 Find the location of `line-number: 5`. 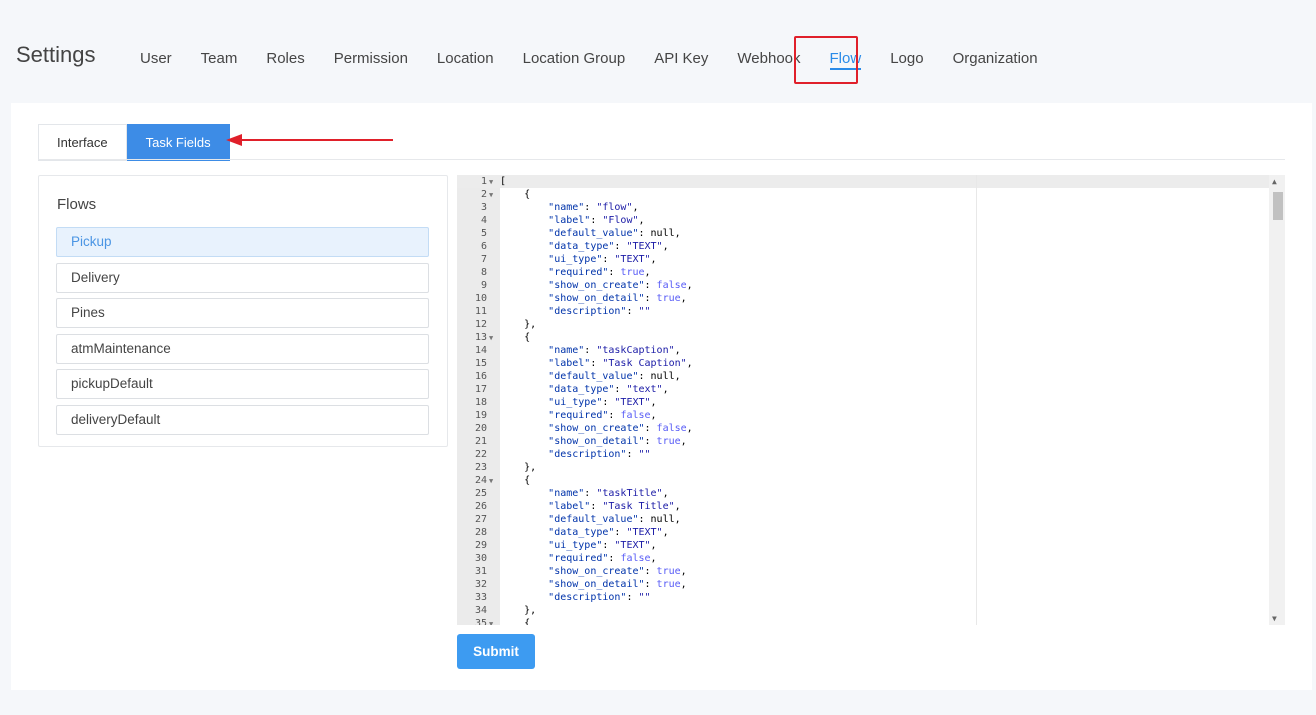

line-number: 5 is located at coordinates (483, 233).